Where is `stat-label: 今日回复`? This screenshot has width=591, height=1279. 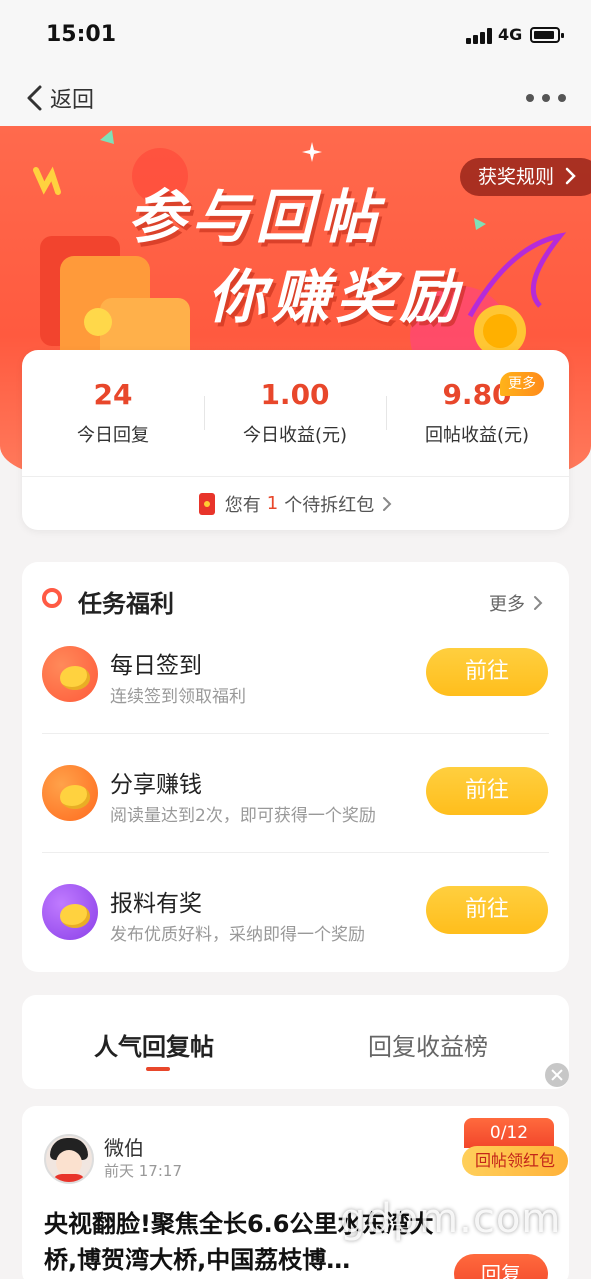 stat-label: 今日回复 is located at coordinates (113, 435).